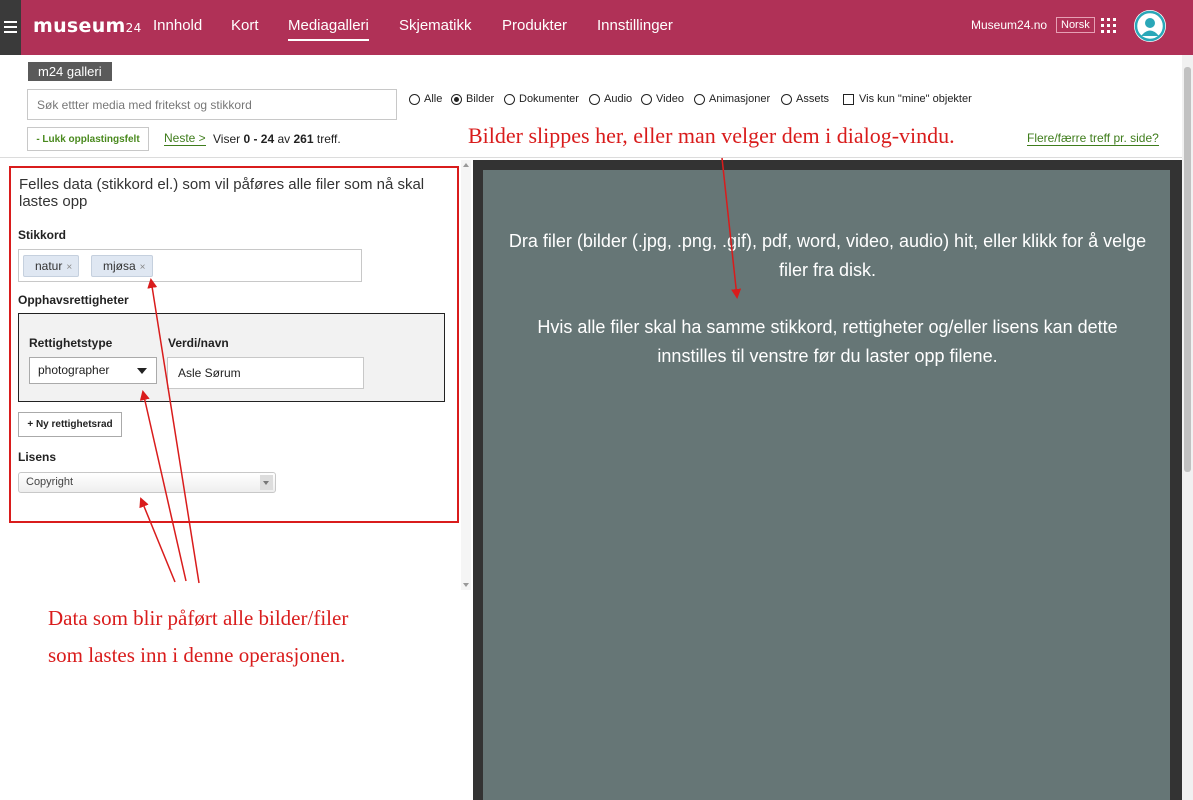 This screenshot has width=1193, height=800. Describe the element at coordinates (10, 27) in the screenshot. I see `menu-icon` at that location.